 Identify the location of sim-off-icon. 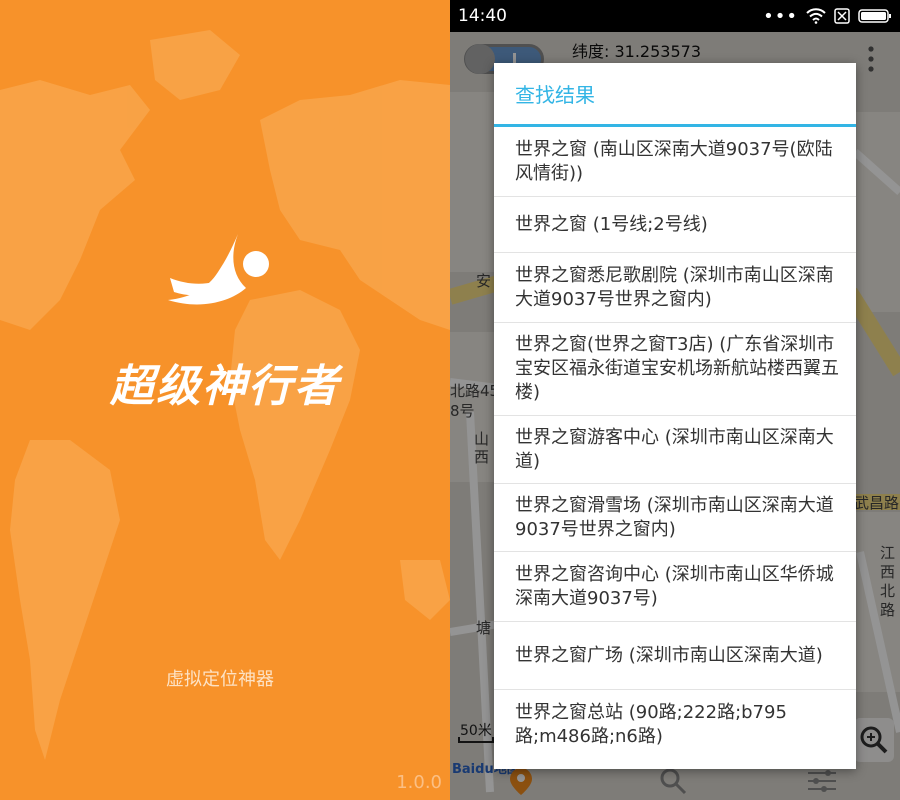
(842, 16).